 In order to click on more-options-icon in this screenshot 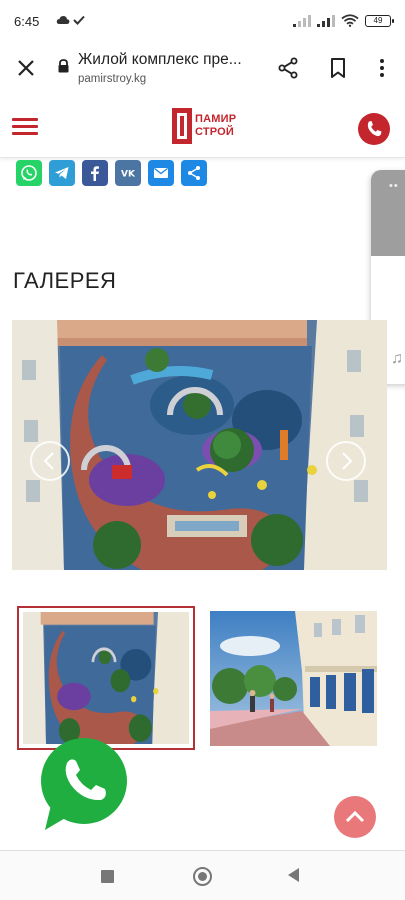, I will do `click(382, 68)`.